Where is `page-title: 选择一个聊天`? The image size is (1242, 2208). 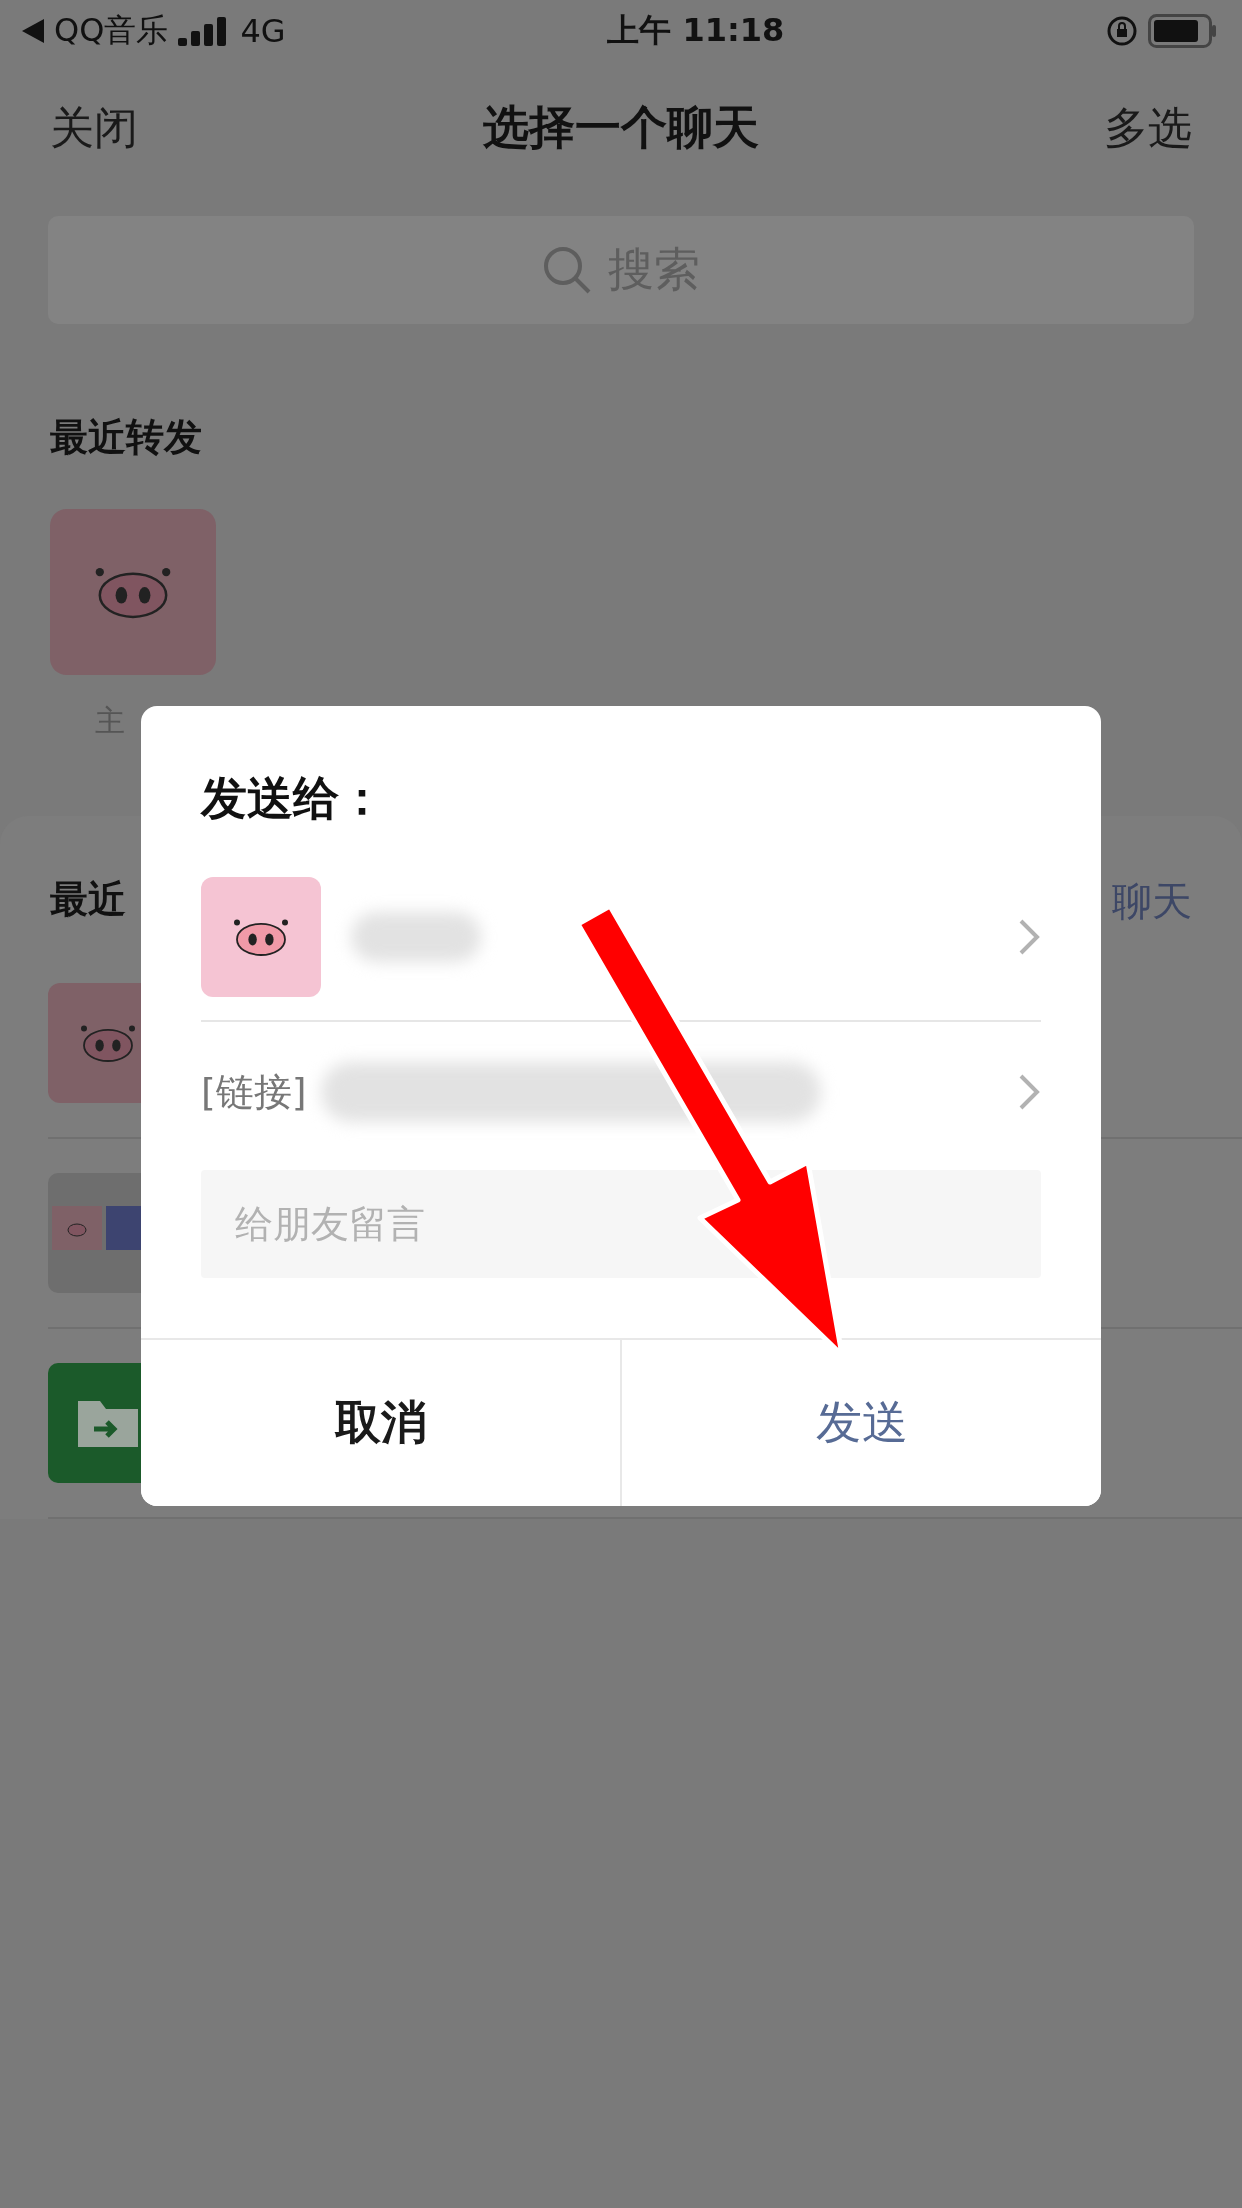
page-title: 选择一个聊天 is located at coordinates (621, 127).